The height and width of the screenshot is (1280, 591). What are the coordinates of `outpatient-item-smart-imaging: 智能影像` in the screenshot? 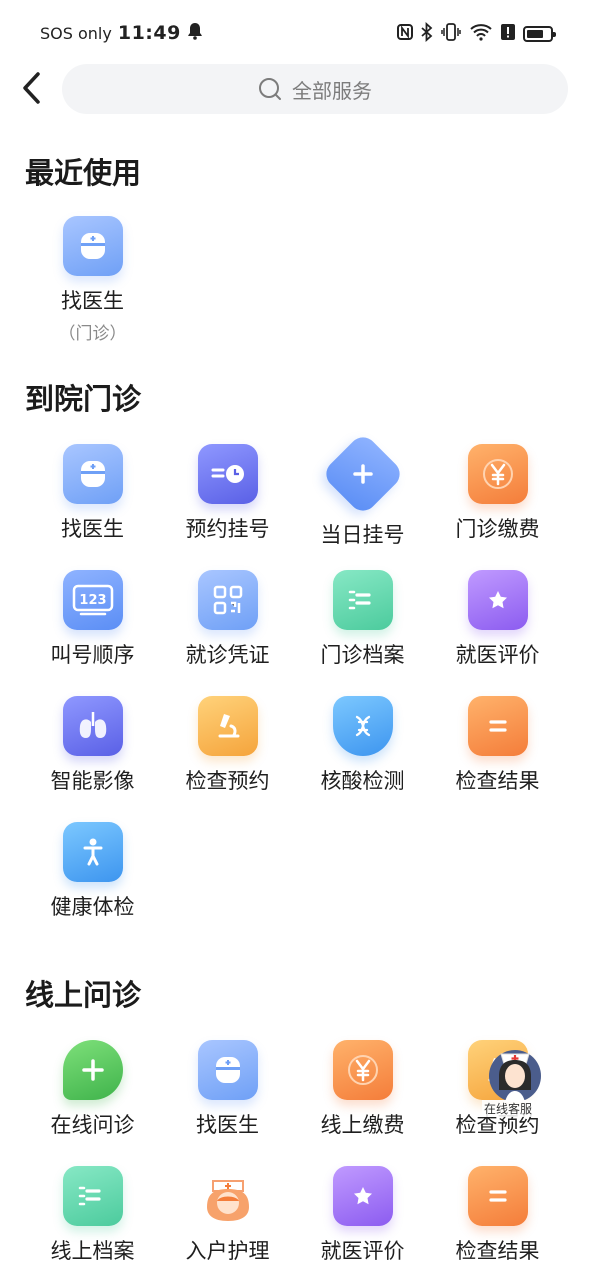 It's located at (92, 745).